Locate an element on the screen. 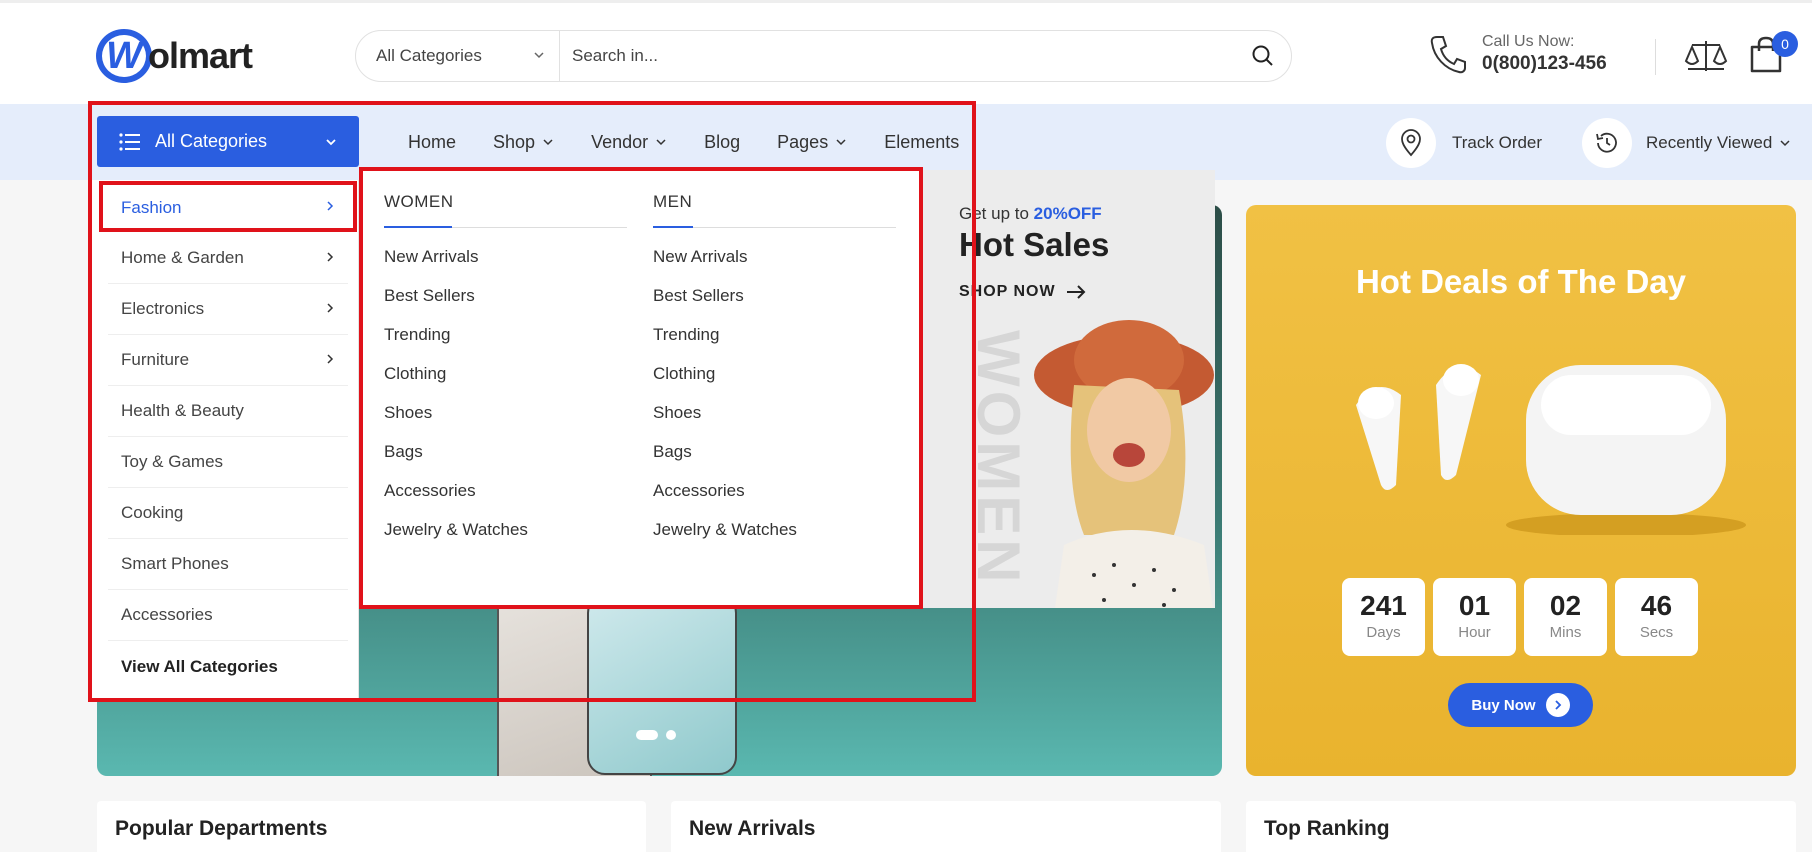  history-icon is located at coordinates (1607, 143).